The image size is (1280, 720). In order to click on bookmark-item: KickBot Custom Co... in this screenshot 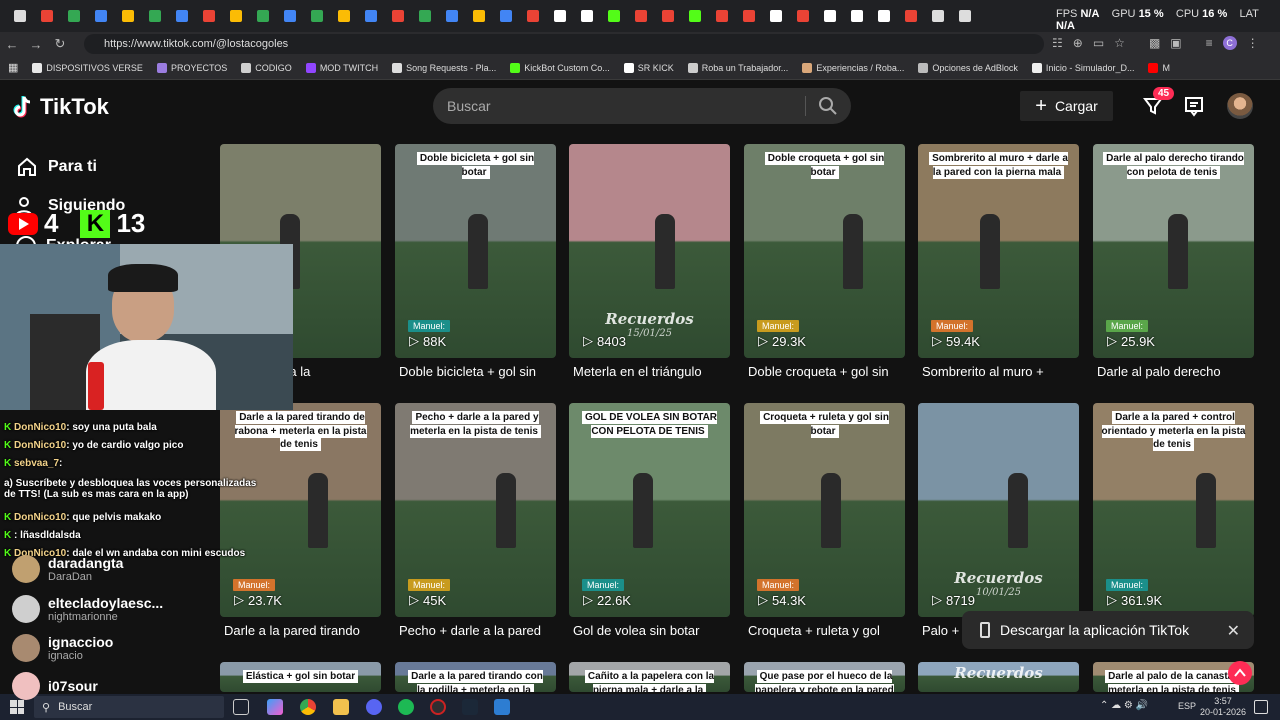, I will do `click(560, 67)`.